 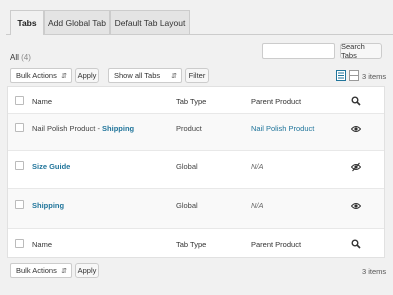 I want to click on table-row: Shipping Global N/A, so click(x=196, y=209).